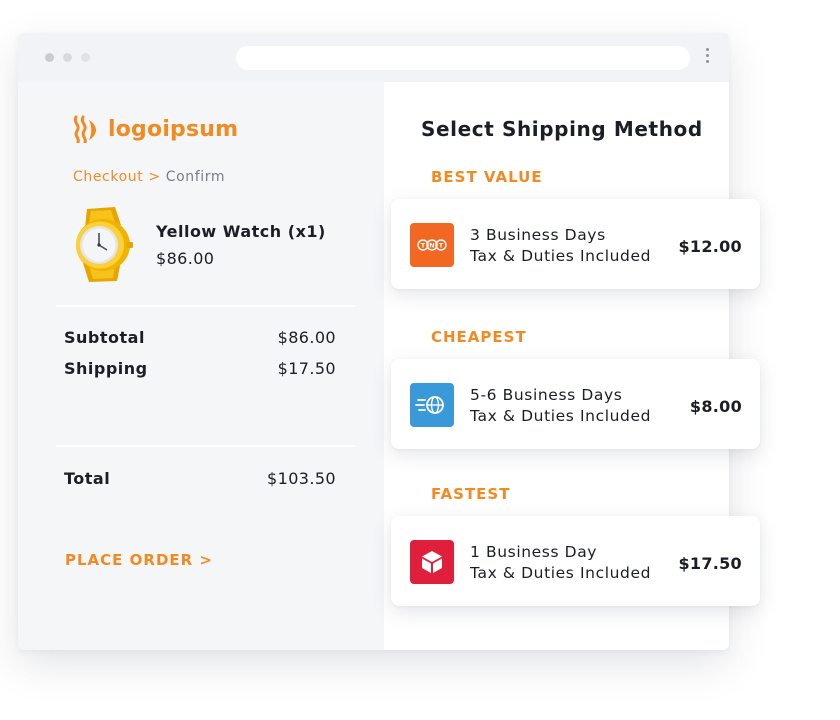  Describe the element at coordinates (104, 337) in the screenshot. I see `subtotal-label: Subtotal` at that location.